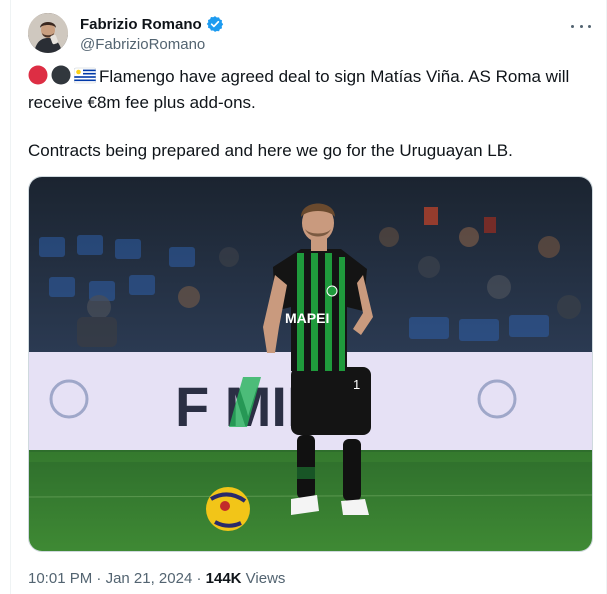 Image resolution: width=607 pixels, height=594 pixels. Describe the element at coordinates (263, 578) in the screenshot. I see `views-label: Views` at that location.